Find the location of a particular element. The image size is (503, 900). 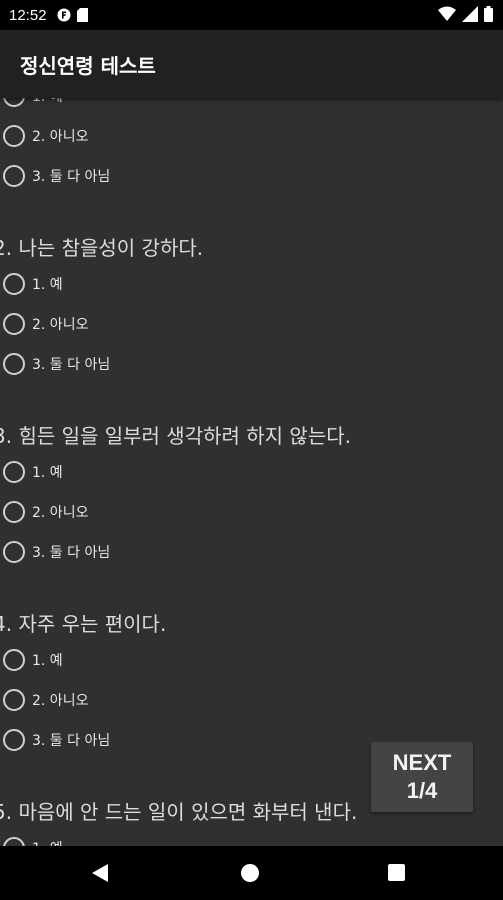

back-icon is located at coordinates (101, 873).